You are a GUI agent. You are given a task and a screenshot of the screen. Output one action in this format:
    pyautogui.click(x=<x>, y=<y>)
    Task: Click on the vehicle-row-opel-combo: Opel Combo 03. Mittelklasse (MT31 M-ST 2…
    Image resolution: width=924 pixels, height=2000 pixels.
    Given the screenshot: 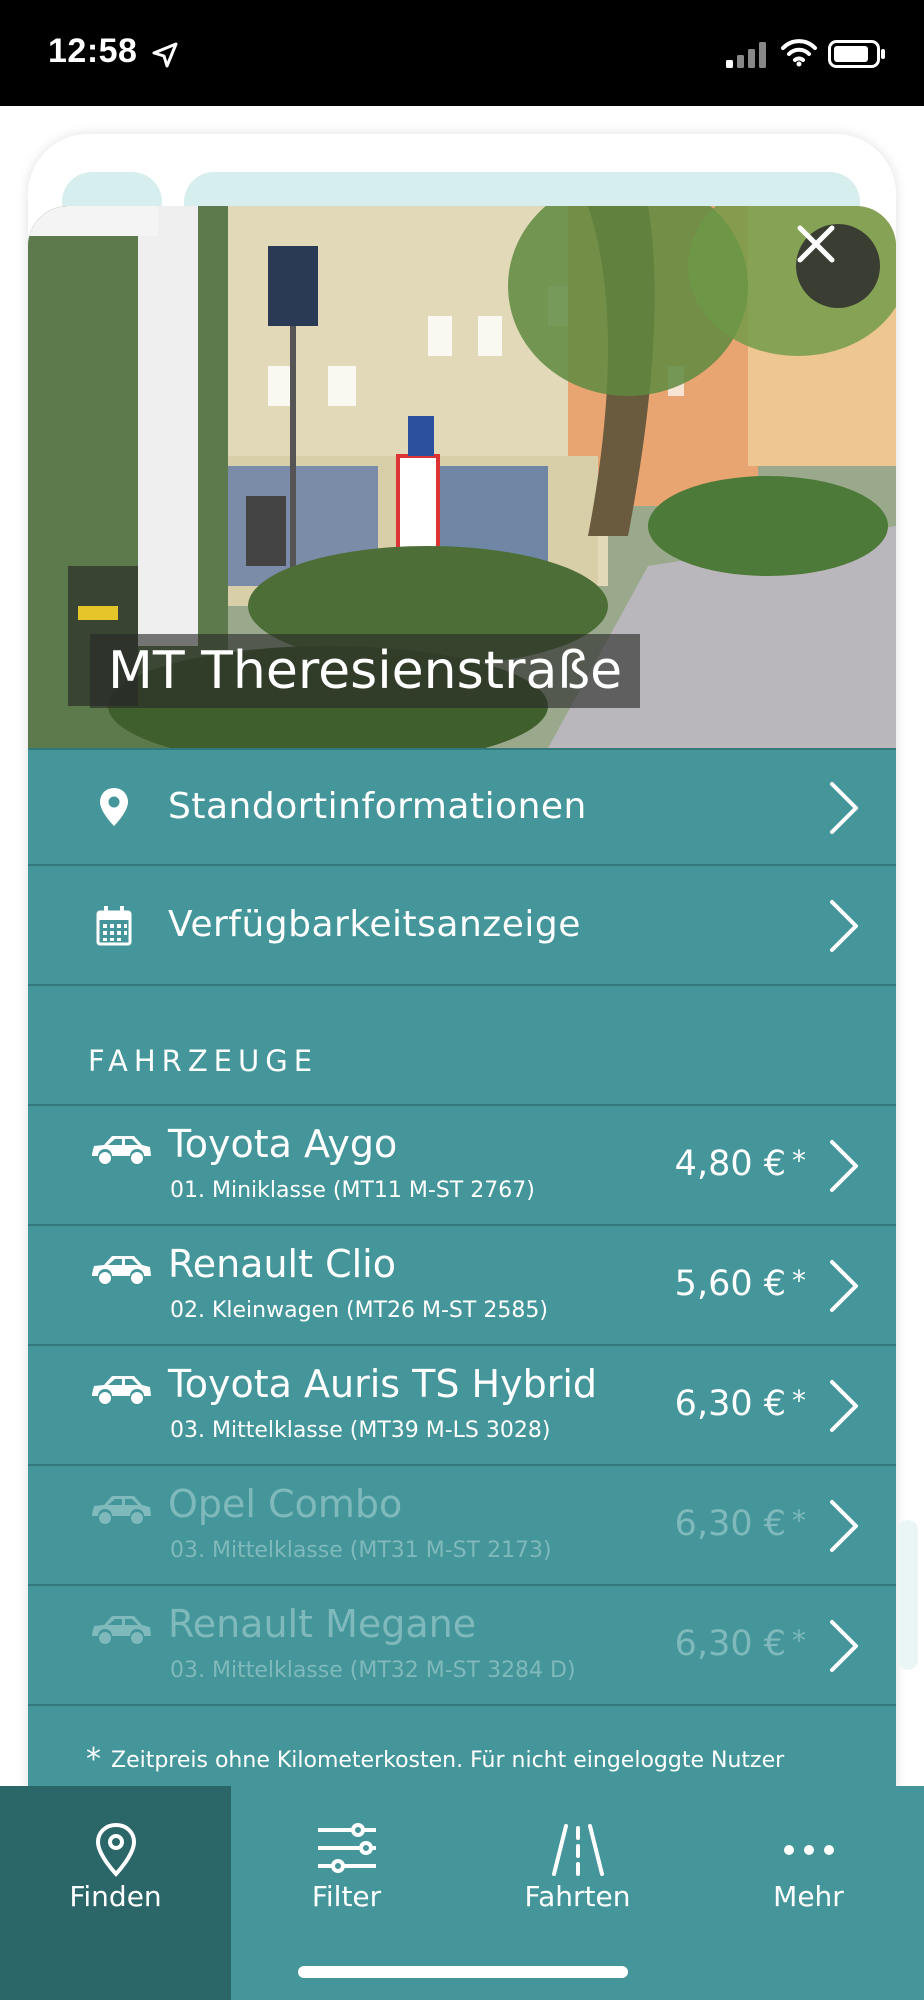 What is the action you would take?
    pyautogui.click(x=462, y=1526)
    